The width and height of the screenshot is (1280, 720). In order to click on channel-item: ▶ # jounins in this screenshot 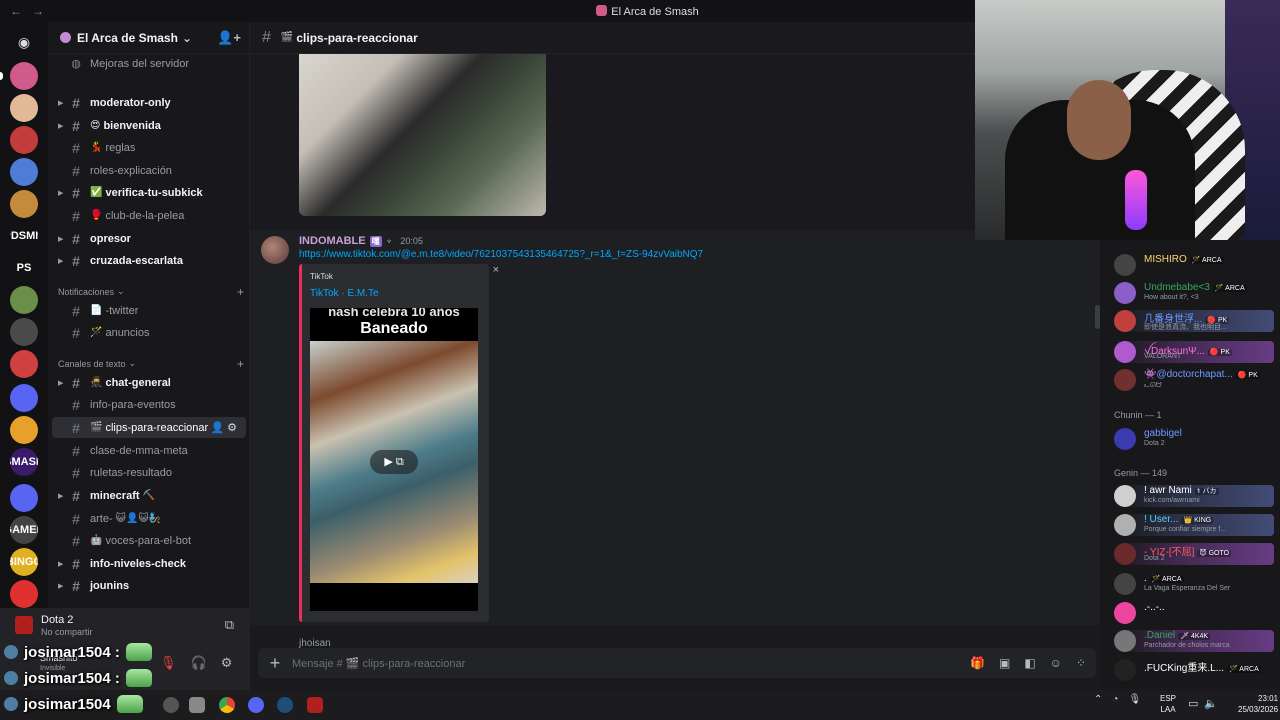, I will do `click(149, 585)`.